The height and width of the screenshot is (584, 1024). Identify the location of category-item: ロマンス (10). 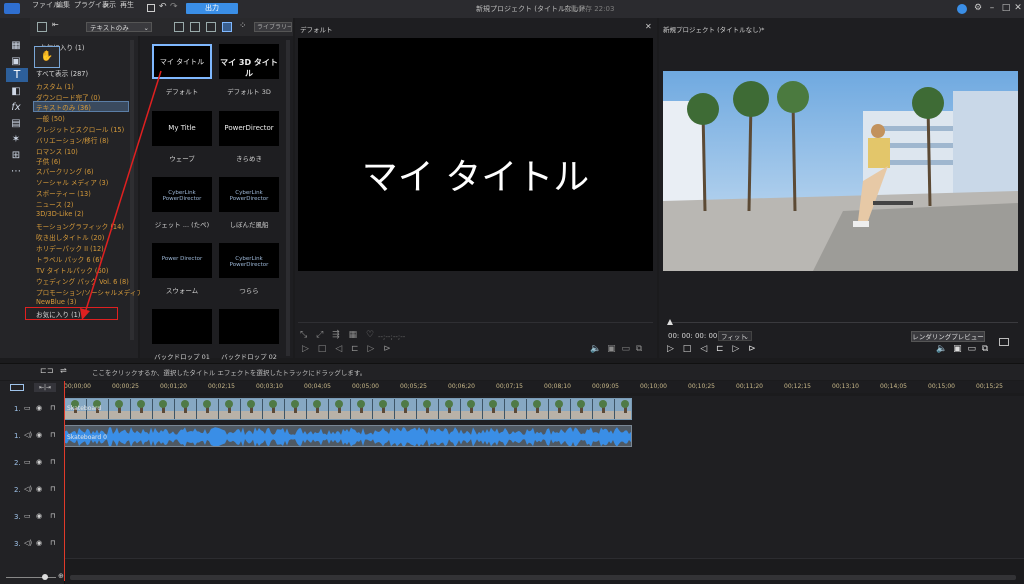
(57, 151).